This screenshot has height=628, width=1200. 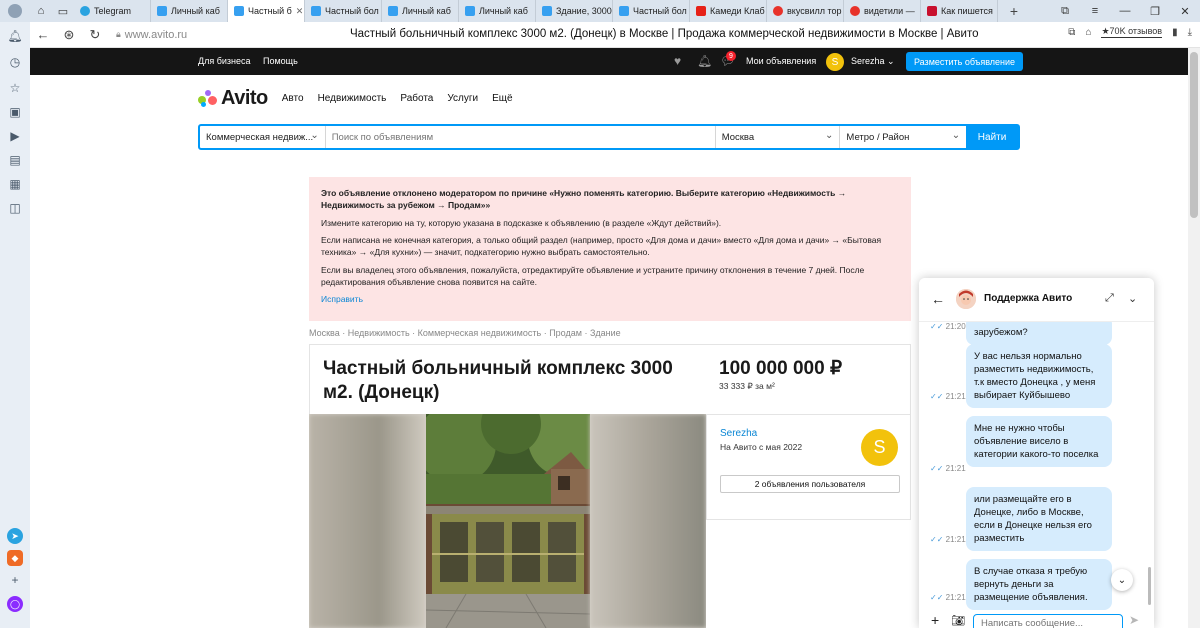 What do you see at coordinates (95, 35) in the screenshot?
I see `reload-icon: ↻` at bounding box center [95, 35].